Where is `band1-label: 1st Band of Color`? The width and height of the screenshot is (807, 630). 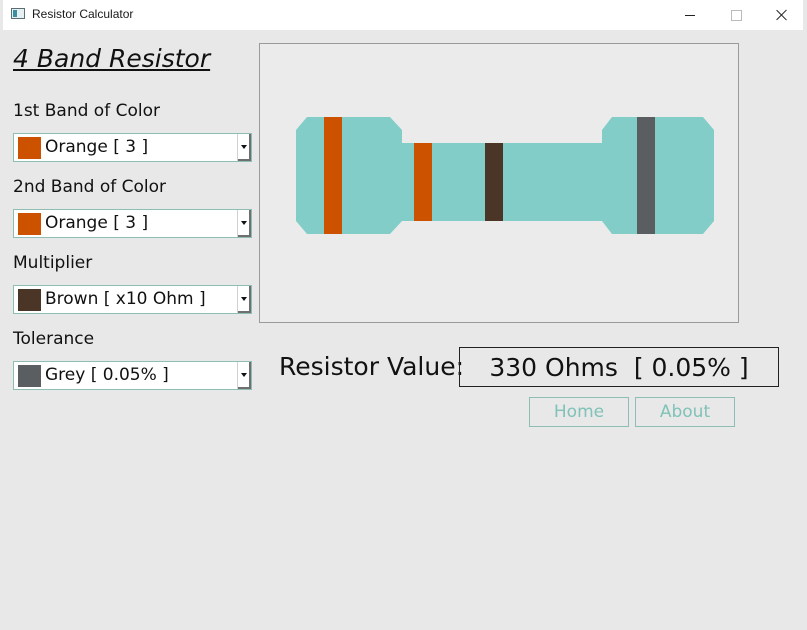 band1-label: 1st Band of Color is located at coordinates (86, 111).